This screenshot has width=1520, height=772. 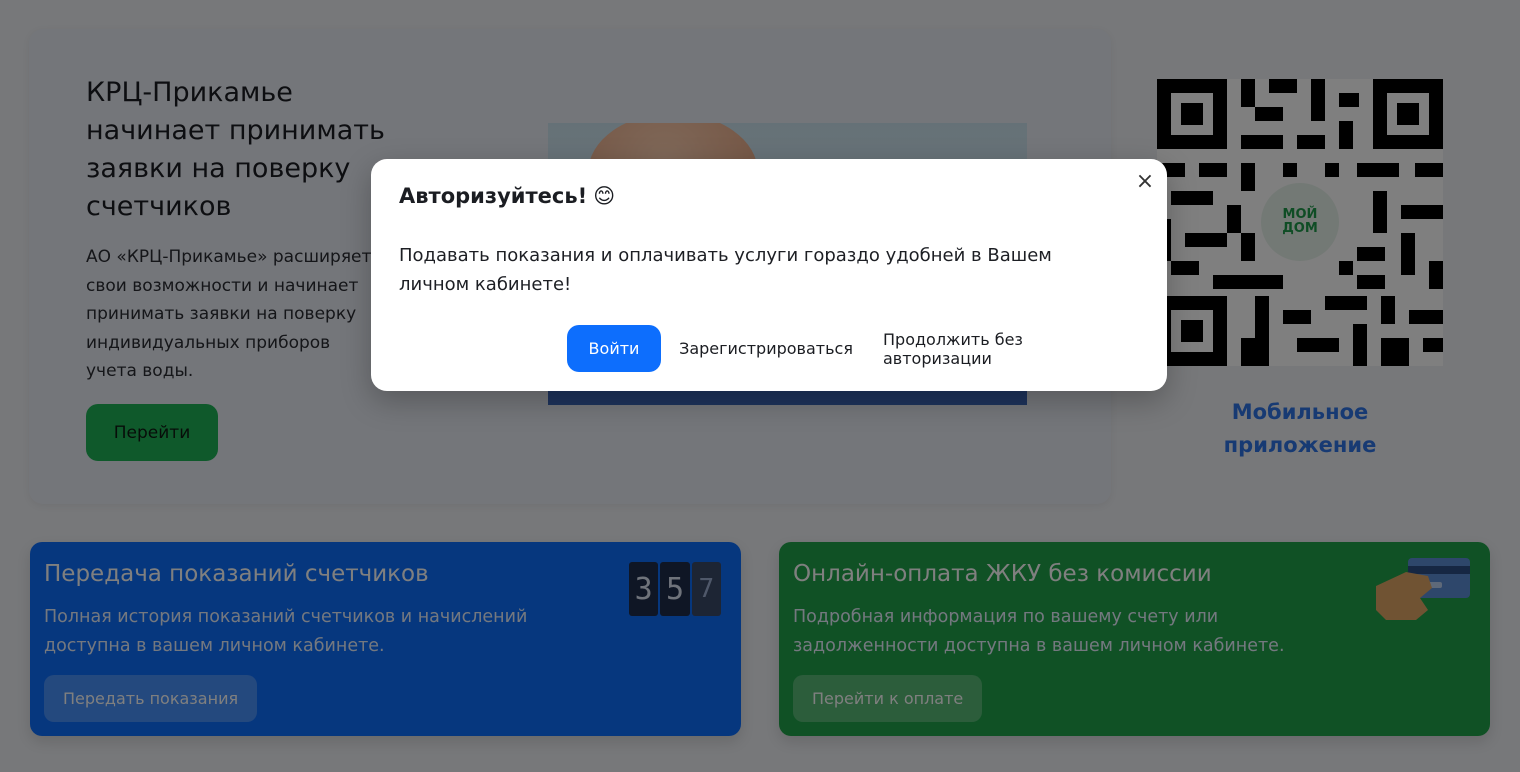 What do you see at coordinates (493, 196) in the screenshot?
I see `modal-title-text: Авторизуйтесь!` at bounding box center [493, 196].